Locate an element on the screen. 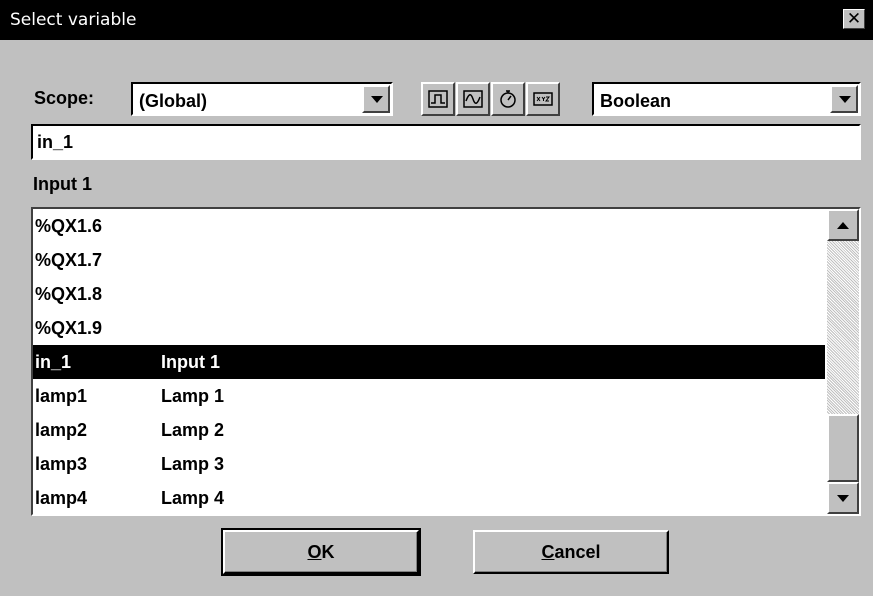  title-bar: Select variable ✕ is located at coordinates (436, 20).